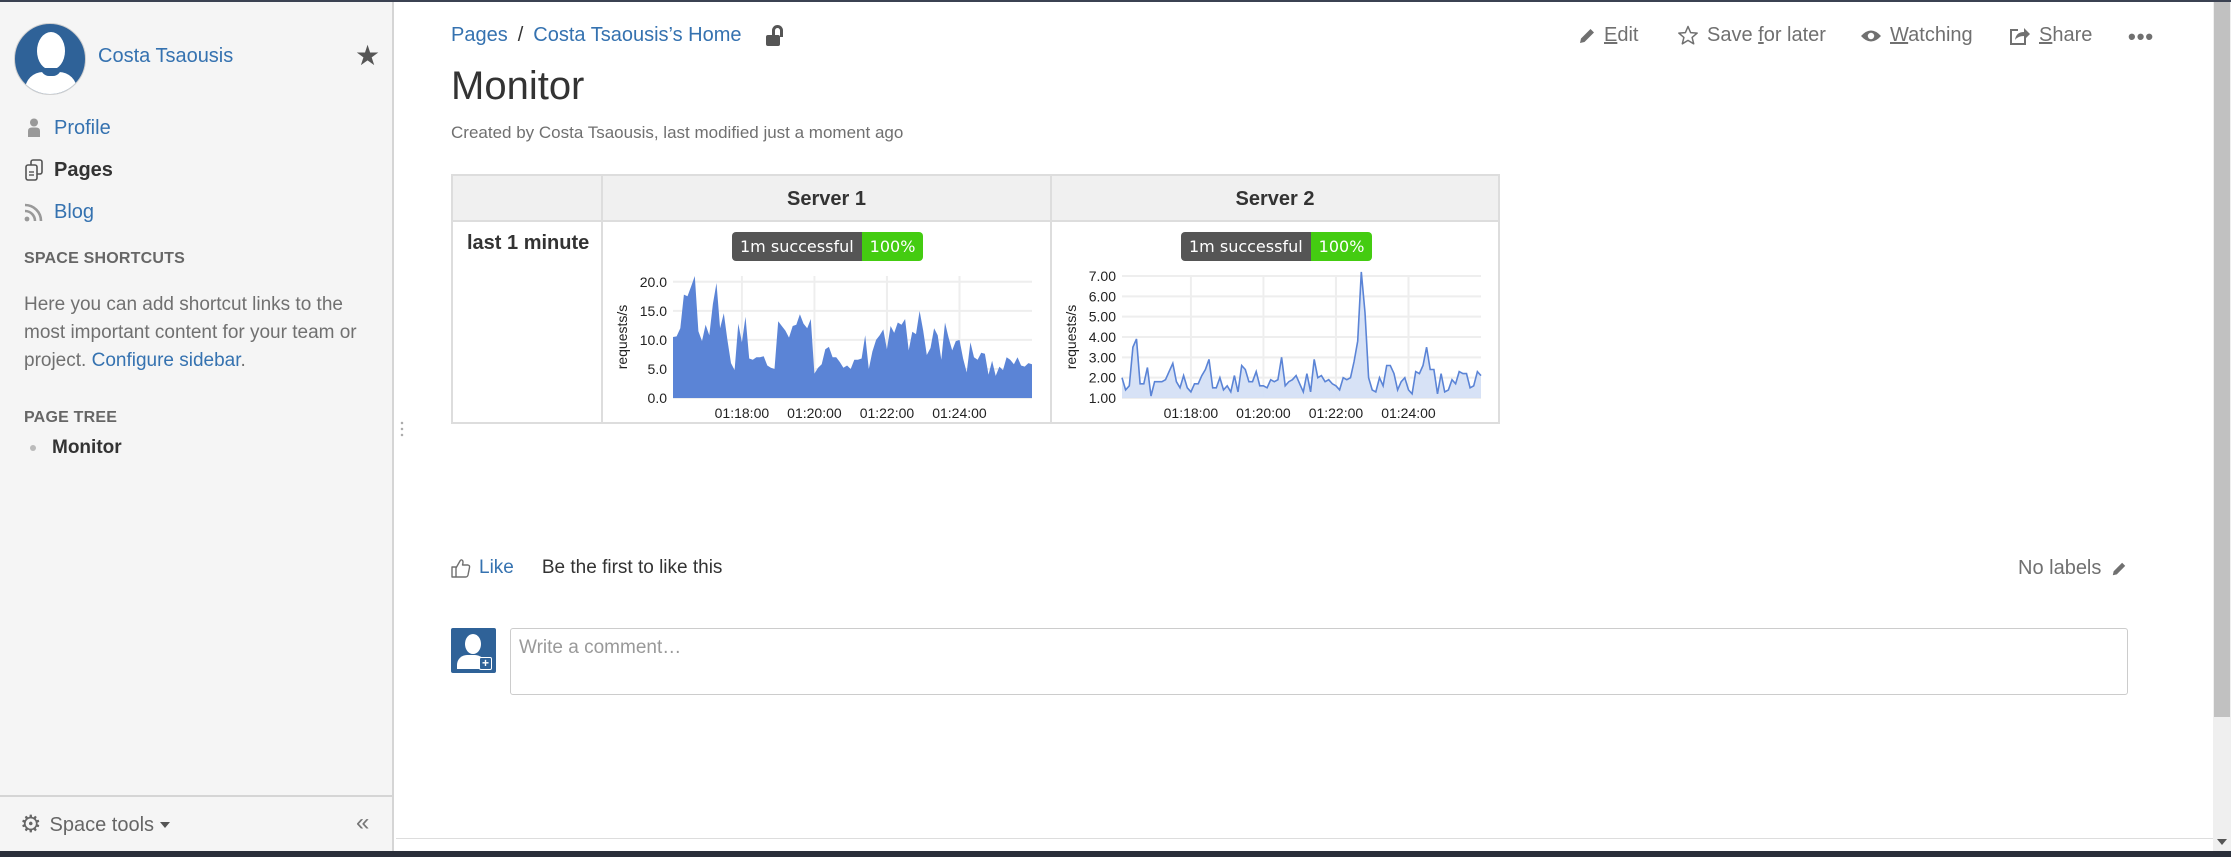  What do you see at coordinates (2119, 569) in the screenshot?
I see `edit-labels-pencil-icon` at bounding box center [2119, 569].